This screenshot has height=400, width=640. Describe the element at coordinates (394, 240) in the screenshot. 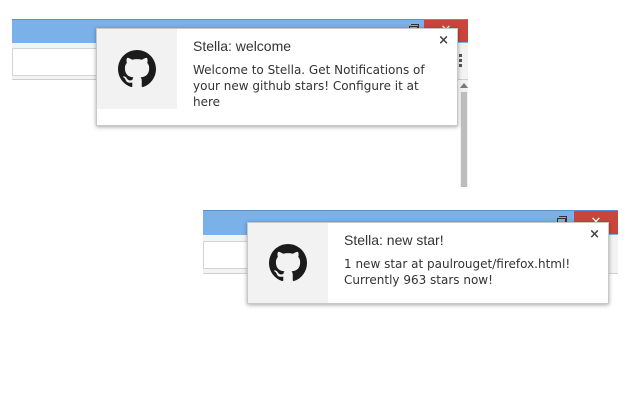

I see `notification-title: Stella: new star!` at that location.